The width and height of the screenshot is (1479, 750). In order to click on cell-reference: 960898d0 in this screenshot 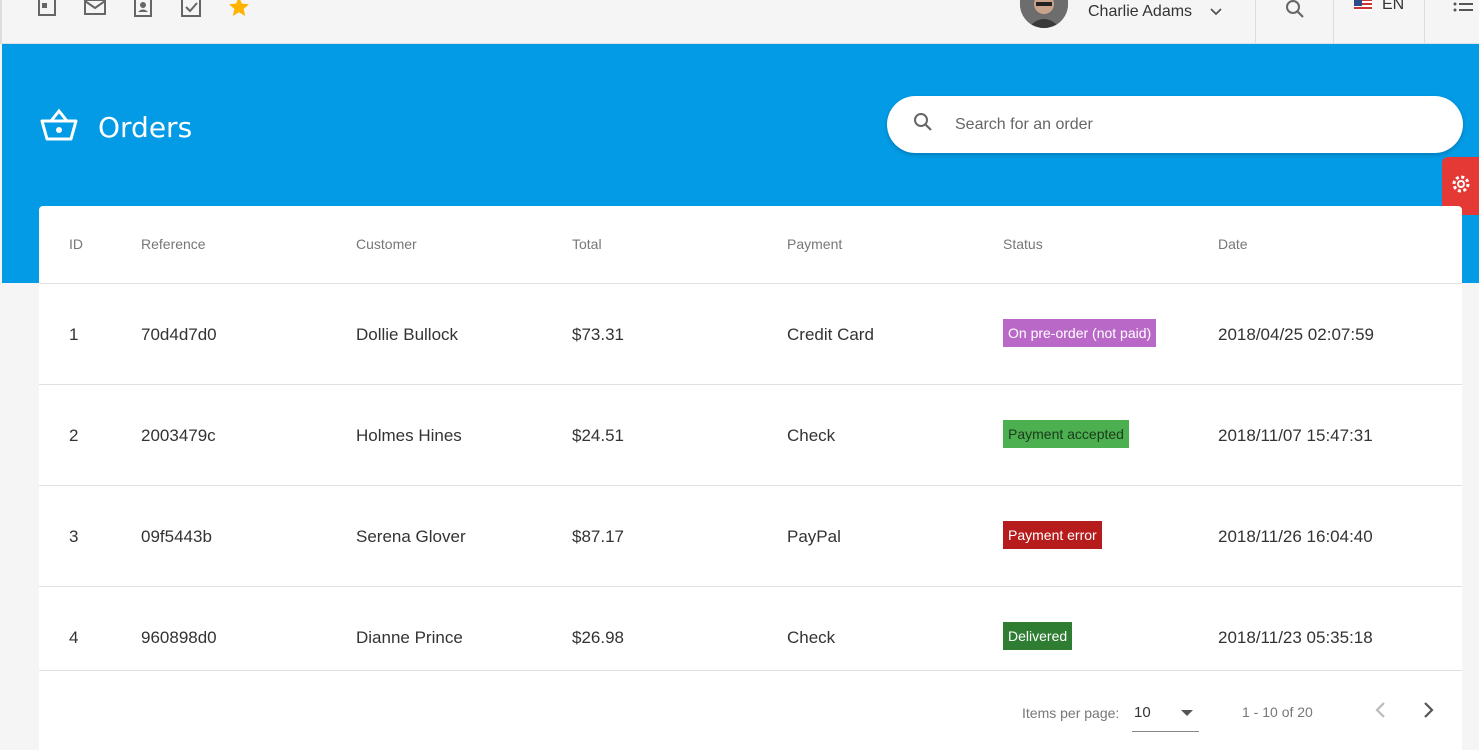, I will do `click(179, 637)`.